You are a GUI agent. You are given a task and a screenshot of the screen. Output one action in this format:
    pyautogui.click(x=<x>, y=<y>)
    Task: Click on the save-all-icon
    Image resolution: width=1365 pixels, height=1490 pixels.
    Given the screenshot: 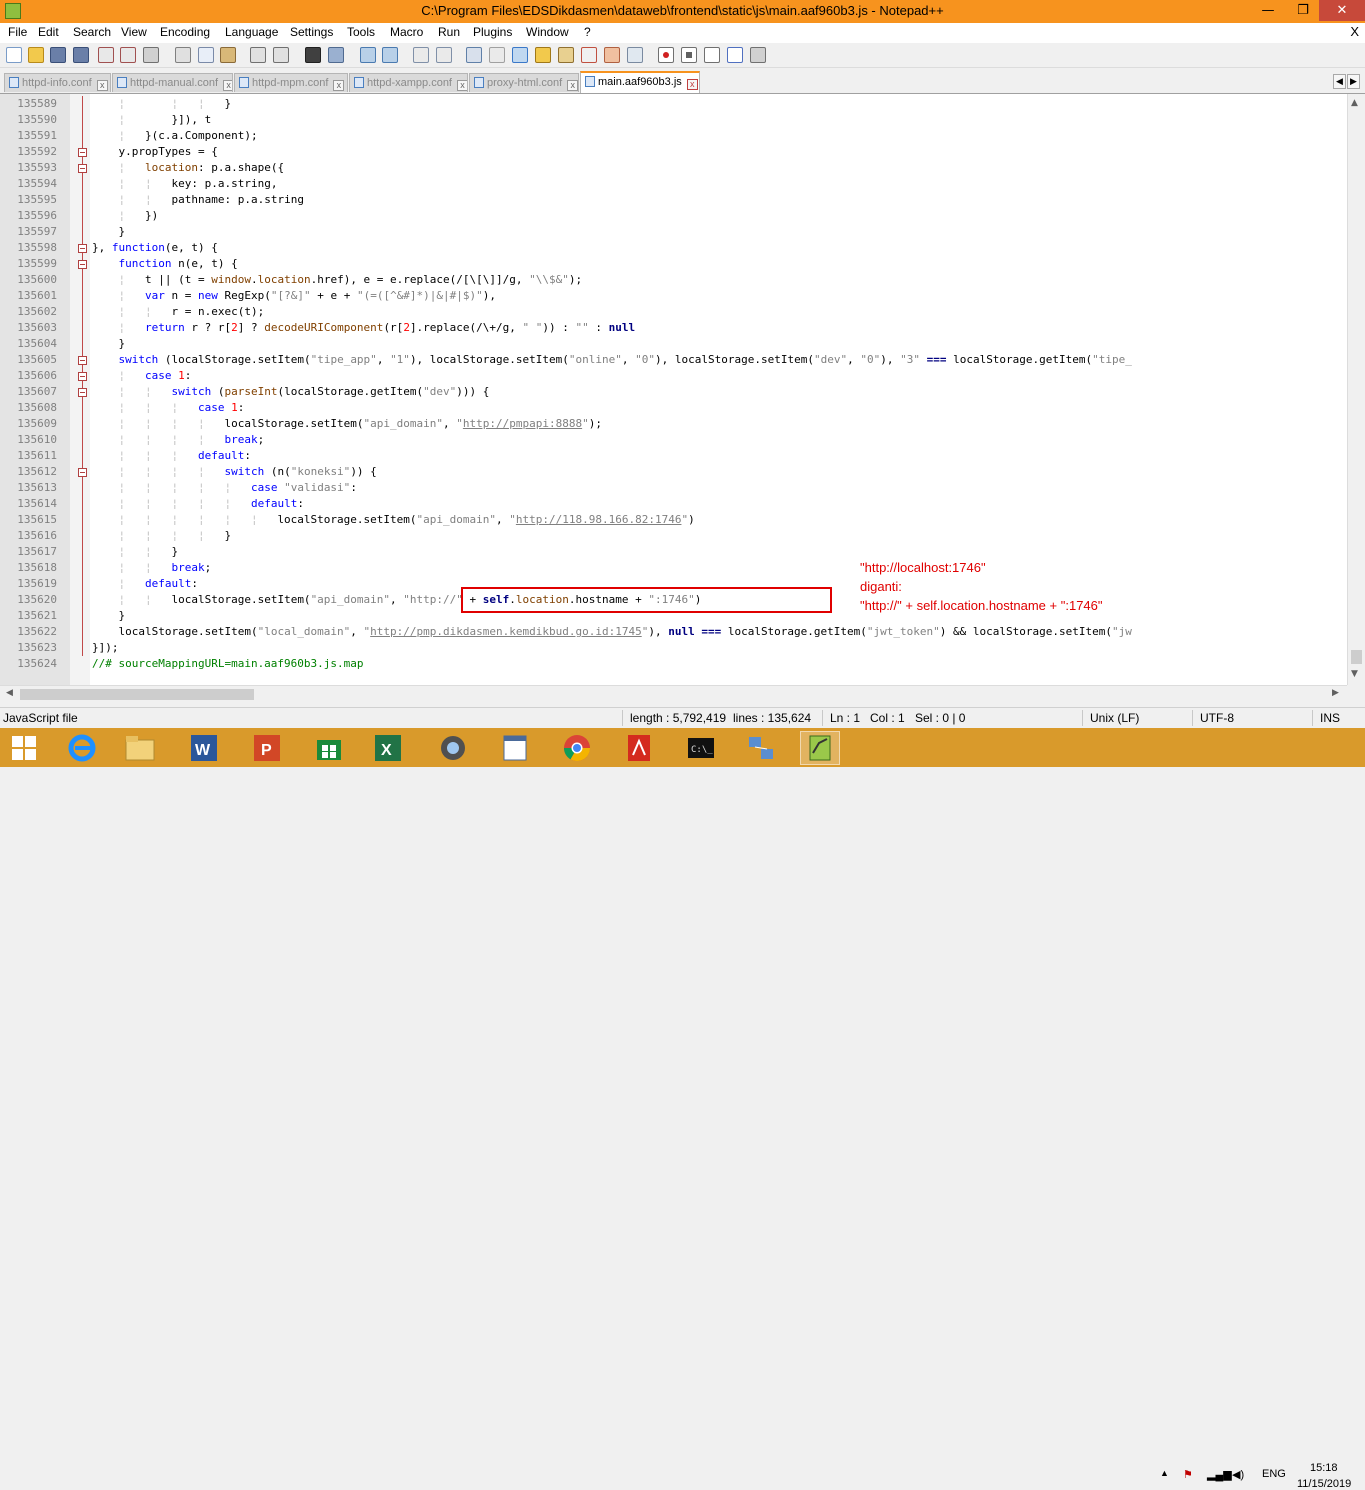 What is the action you would take?
    pyautogui.click(x=81, y=55)
    